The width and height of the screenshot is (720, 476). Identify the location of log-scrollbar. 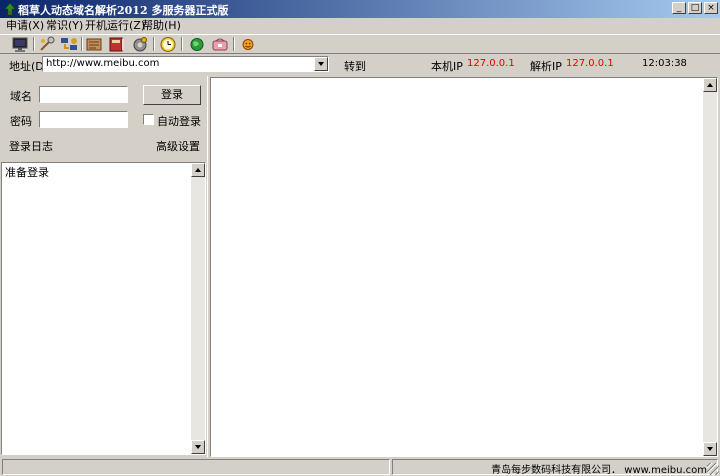
(198, 308).